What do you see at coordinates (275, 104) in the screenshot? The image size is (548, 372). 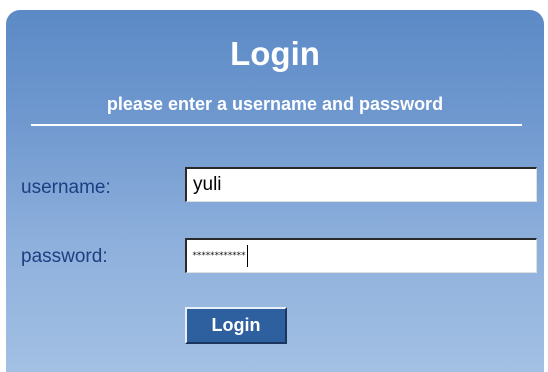 I see `login-subtitle: please enter a username and password` at bounding box center [275, 104].